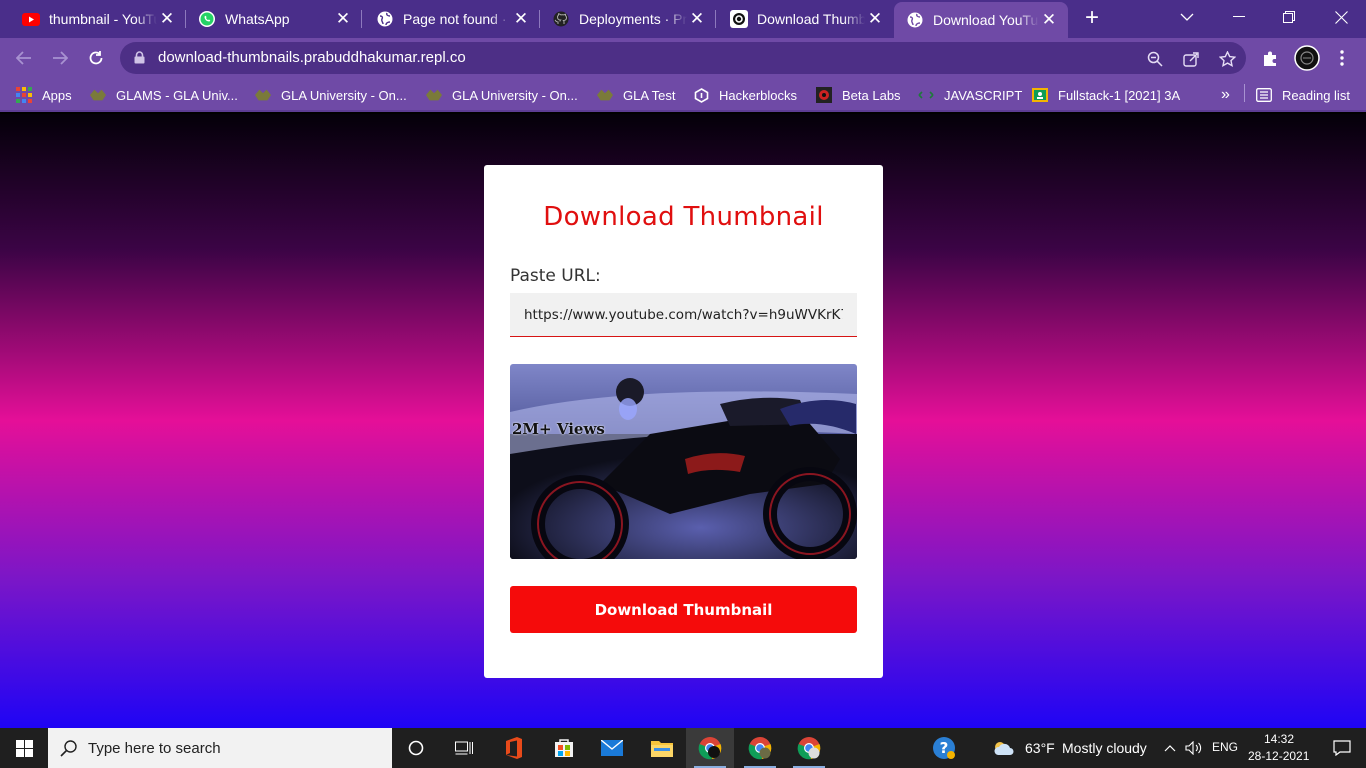  Describe the element at coordinates (24, 58) in the screenshot. I see `back-button` at that location.